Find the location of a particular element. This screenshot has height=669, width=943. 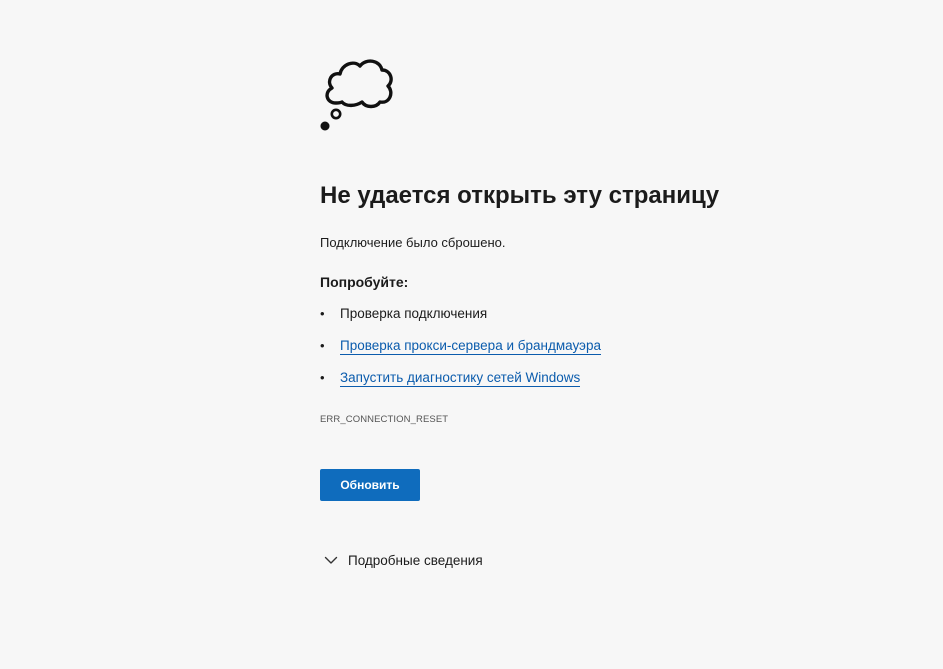

details-label: Подробные сведения is located at coordinates (415, 560).